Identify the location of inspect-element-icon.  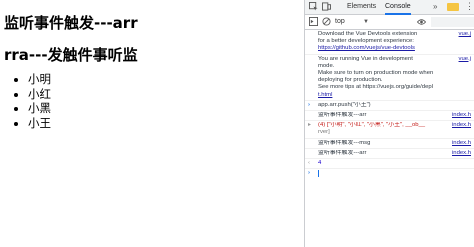
(313, 6).